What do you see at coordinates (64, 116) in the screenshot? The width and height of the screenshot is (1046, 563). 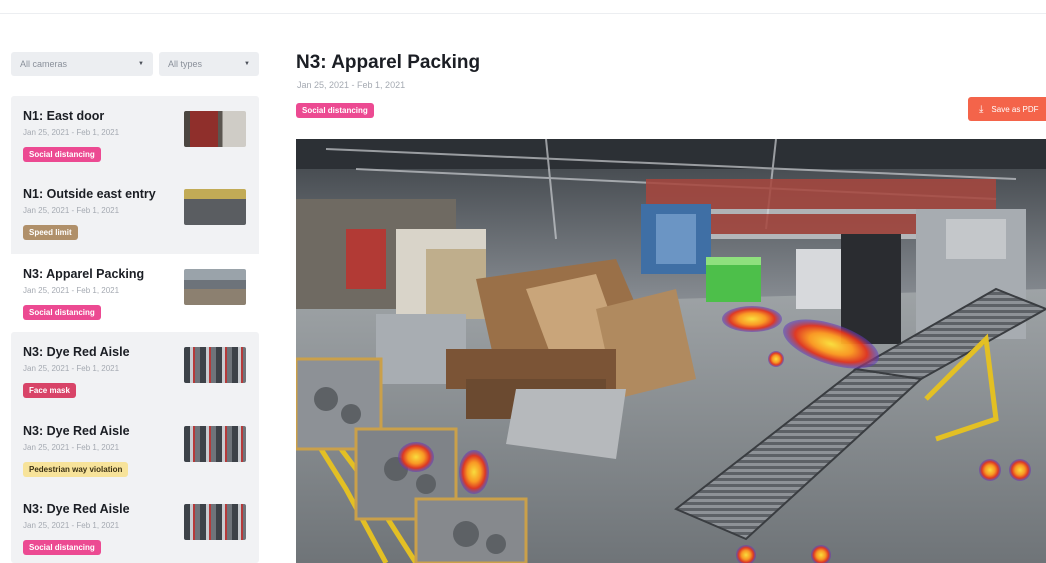 I see `card-title: N1: East door` at bounding box center [64, 116].